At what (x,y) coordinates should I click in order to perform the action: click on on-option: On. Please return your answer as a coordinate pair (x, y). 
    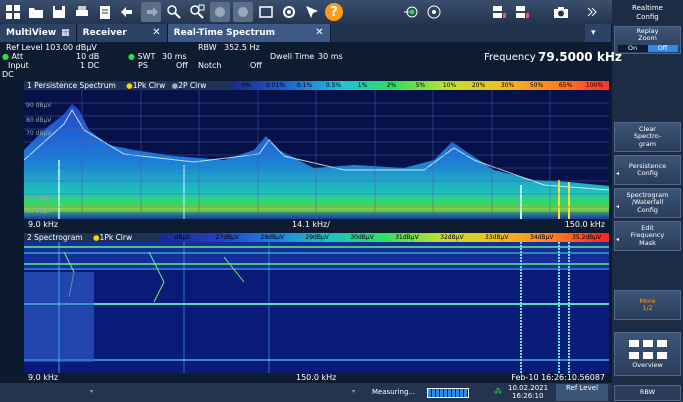
    Looking at the image, I should click on (632, 48).